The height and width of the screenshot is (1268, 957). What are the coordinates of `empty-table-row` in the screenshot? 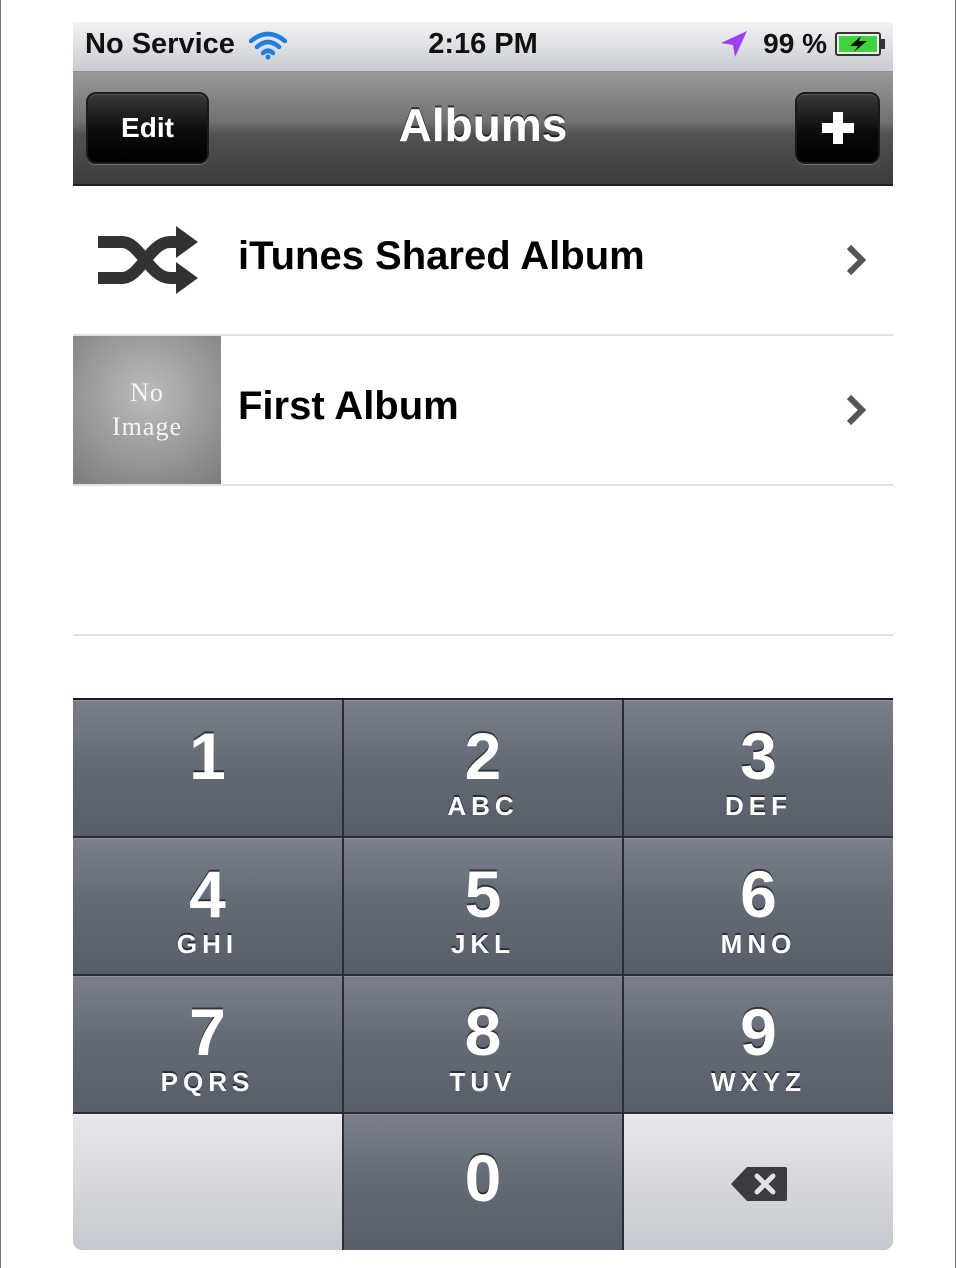 It's located at (483, 561).